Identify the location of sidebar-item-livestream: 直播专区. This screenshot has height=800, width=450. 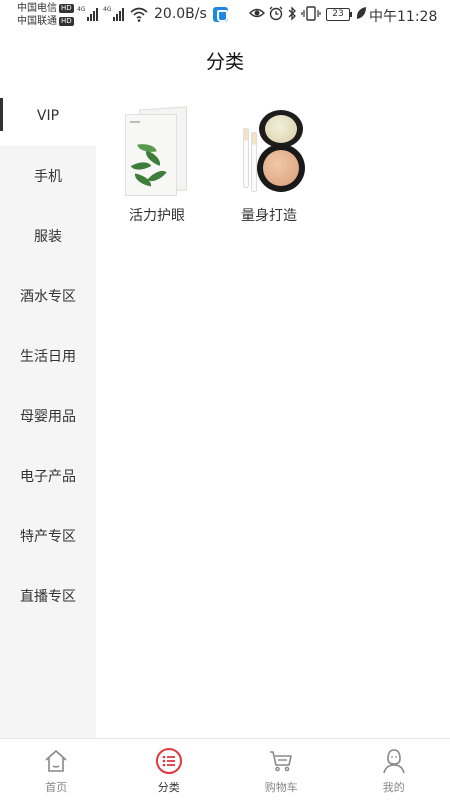
(48, 596).